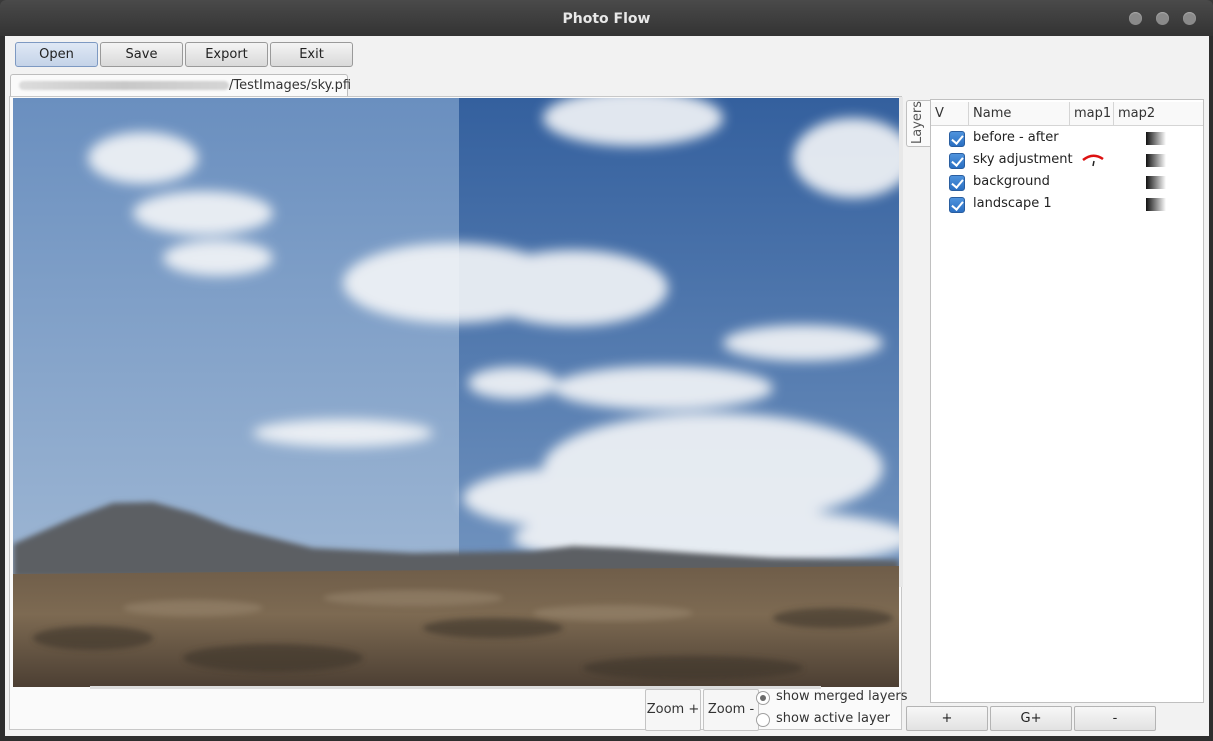  What do you see at coordinates (1115, 718) in the screenshot?
I see `remove-layer-button: -` at bounding box center [1115, 718].